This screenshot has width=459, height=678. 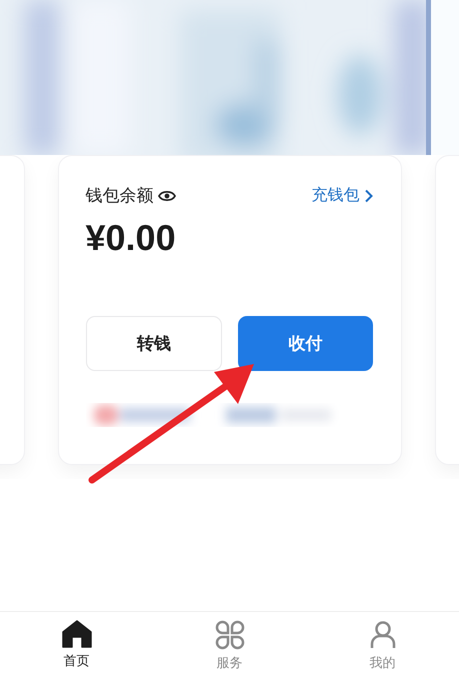 I want to click on tab-item: 服务, so click(x=229, y=645).